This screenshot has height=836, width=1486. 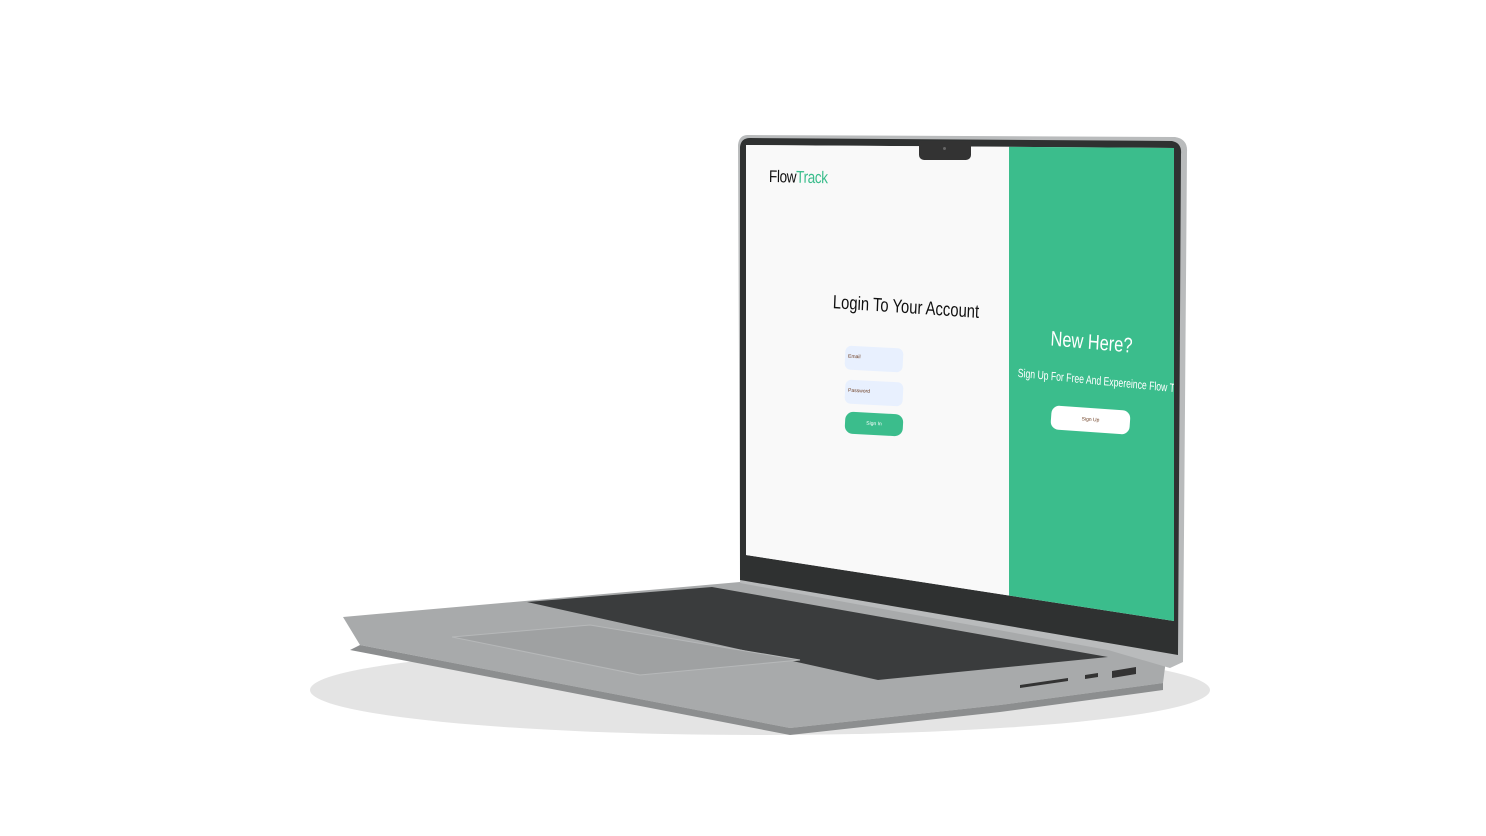 I want to click on password-input: Password, so click(x=874, y=393).